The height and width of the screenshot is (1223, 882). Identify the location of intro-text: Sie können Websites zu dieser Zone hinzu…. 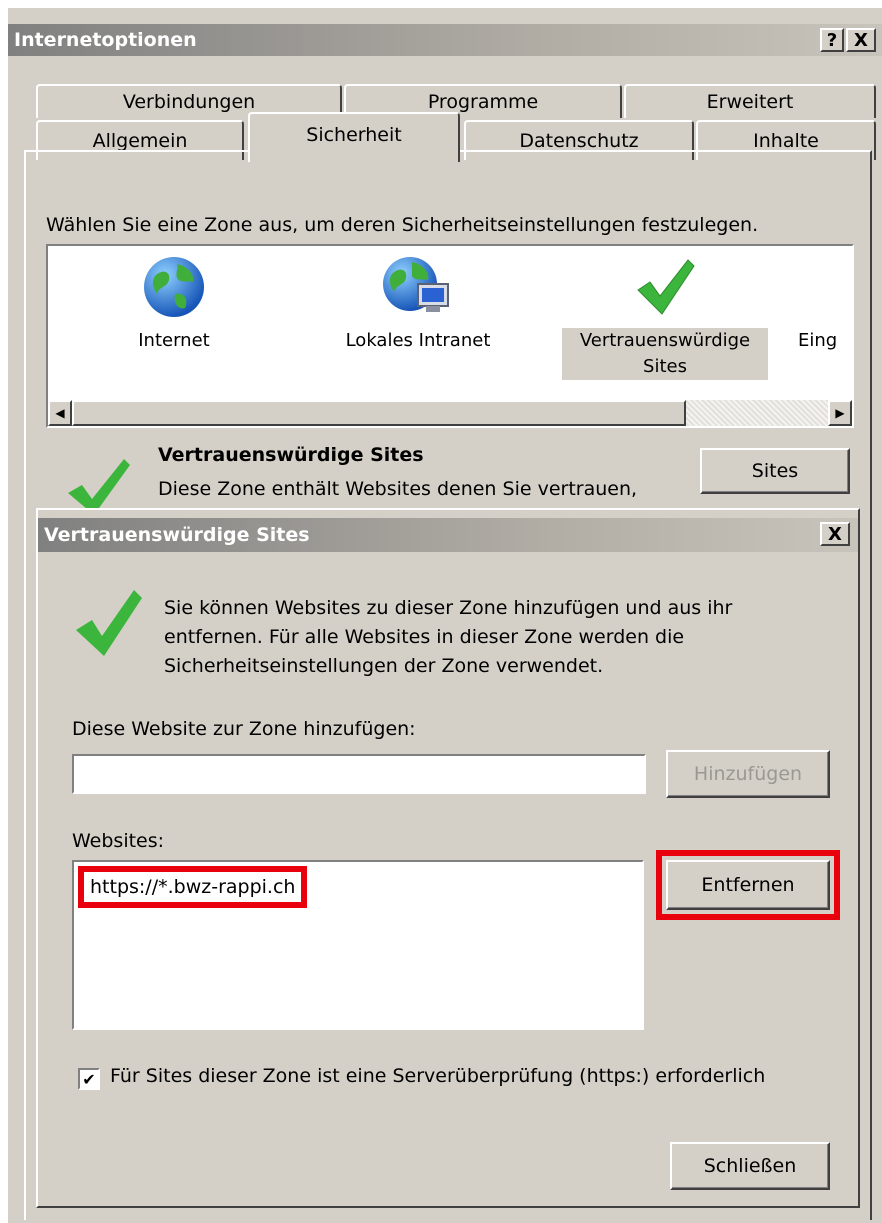
(448, 637).